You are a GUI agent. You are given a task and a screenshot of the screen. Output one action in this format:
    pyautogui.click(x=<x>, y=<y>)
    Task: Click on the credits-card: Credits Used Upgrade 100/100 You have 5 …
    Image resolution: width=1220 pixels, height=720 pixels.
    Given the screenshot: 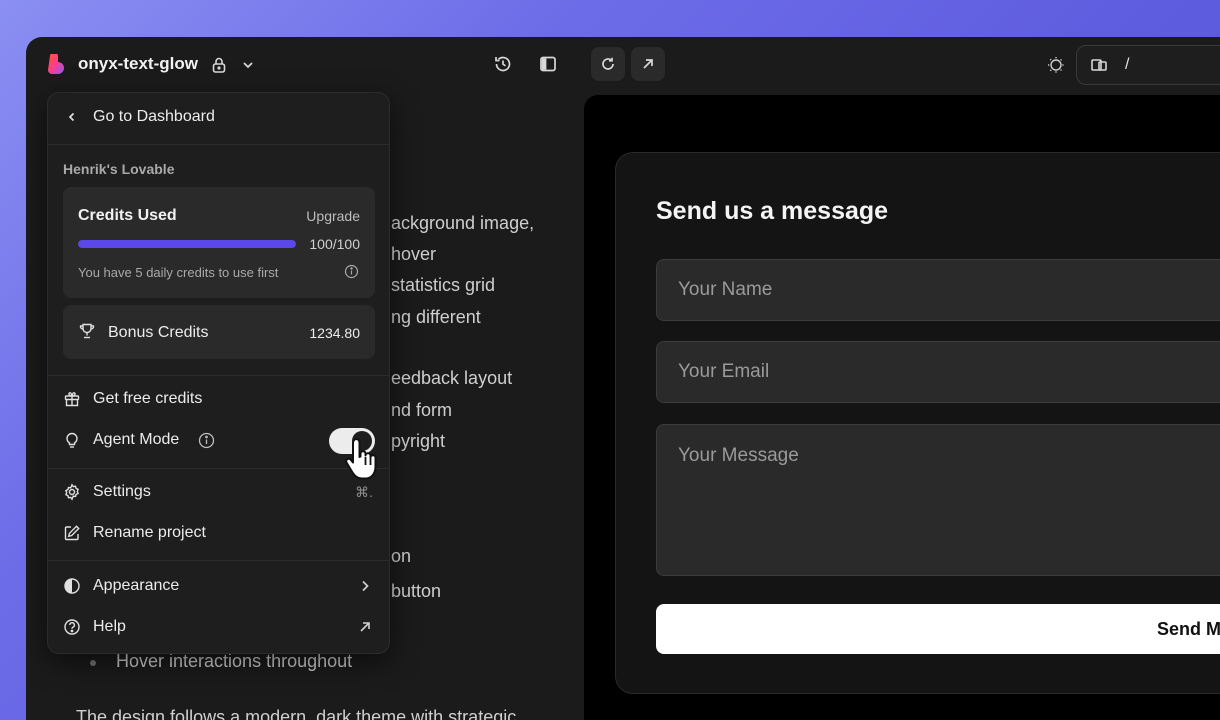 What is the action you would take?
    pyautogui.click(x=219, y=242)
    